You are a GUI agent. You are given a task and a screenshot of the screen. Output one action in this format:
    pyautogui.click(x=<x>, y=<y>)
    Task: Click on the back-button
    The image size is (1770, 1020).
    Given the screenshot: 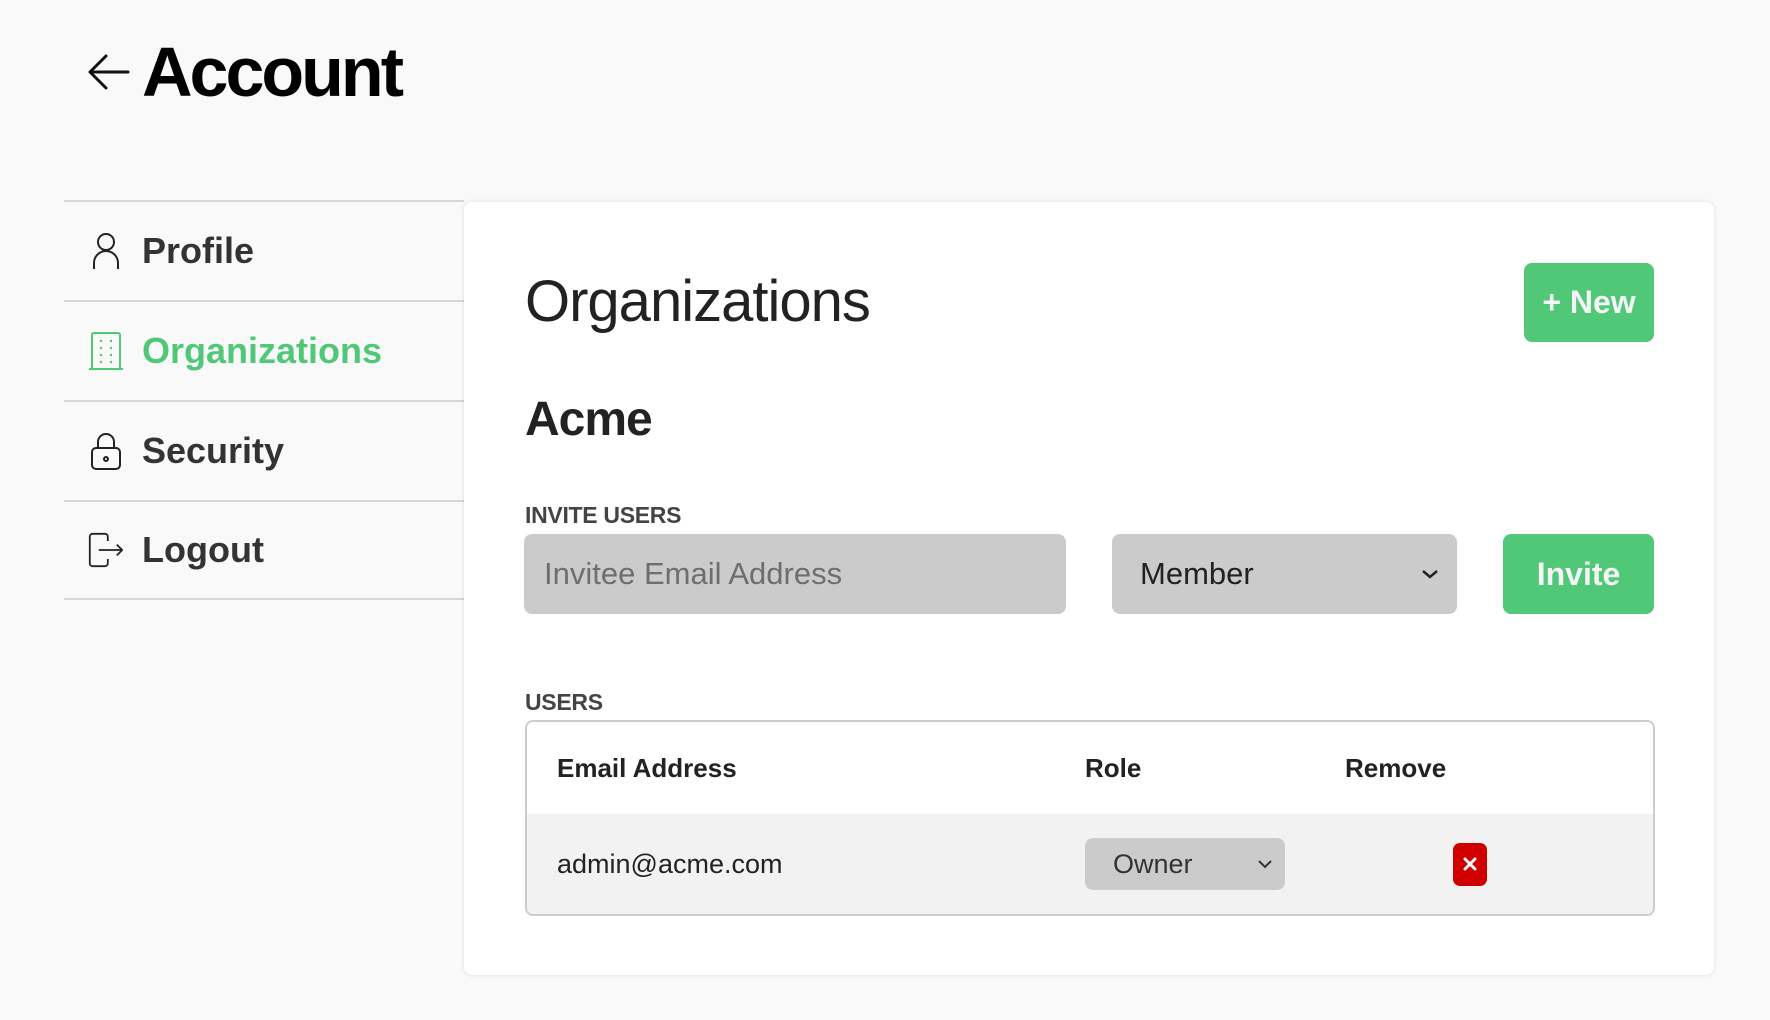 What is the action you would take?
    pyautogui.click(x=108, y=72)
    